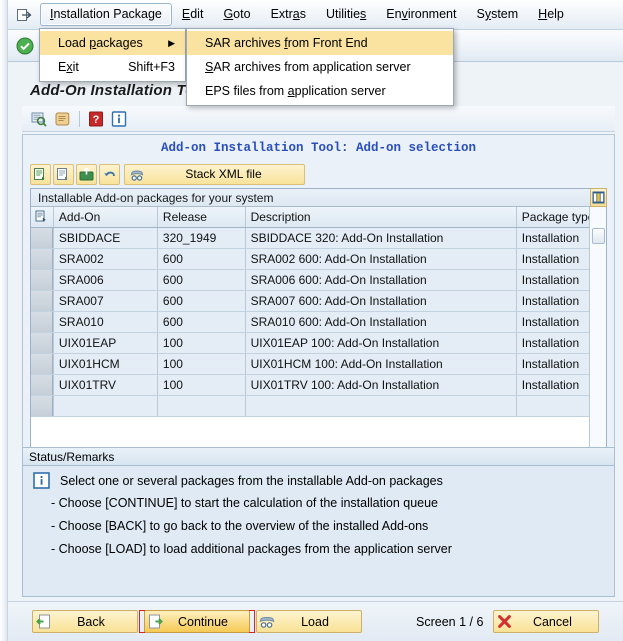  What do you see at coordinates (112, 67) in the screenshot?
I see `menu-item-exit: Exit Shift+F3` at bounding box center [112, 67].